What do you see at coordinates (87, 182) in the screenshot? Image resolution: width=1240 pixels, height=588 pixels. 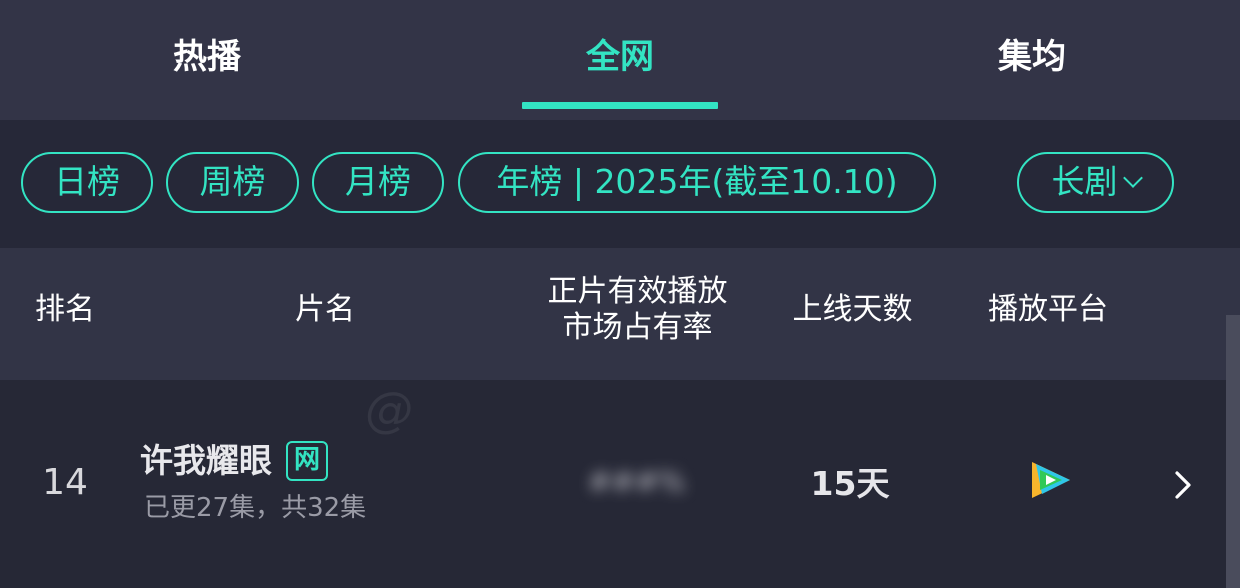 I see `filter-daily-button: 日榜` at bounding box center [87, 182].